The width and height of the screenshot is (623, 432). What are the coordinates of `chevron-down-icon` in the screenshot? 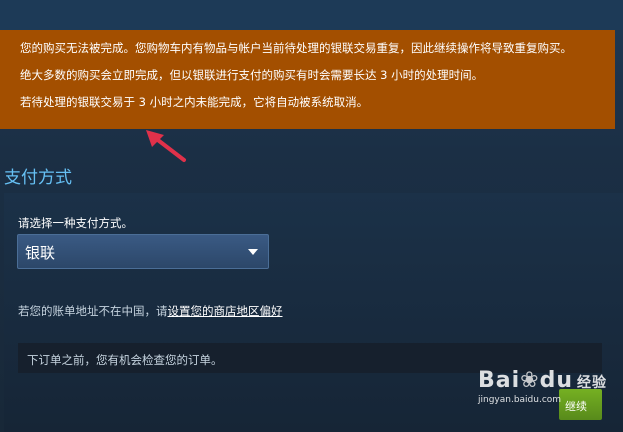 It's located at (253, 252).